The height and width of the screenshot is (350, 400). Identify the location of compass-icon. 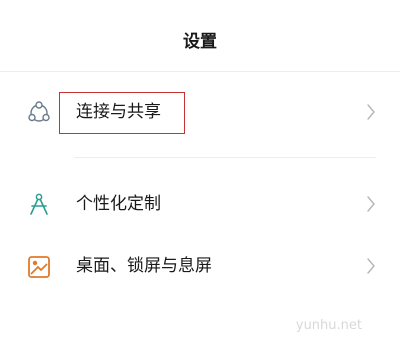
(39, 205).